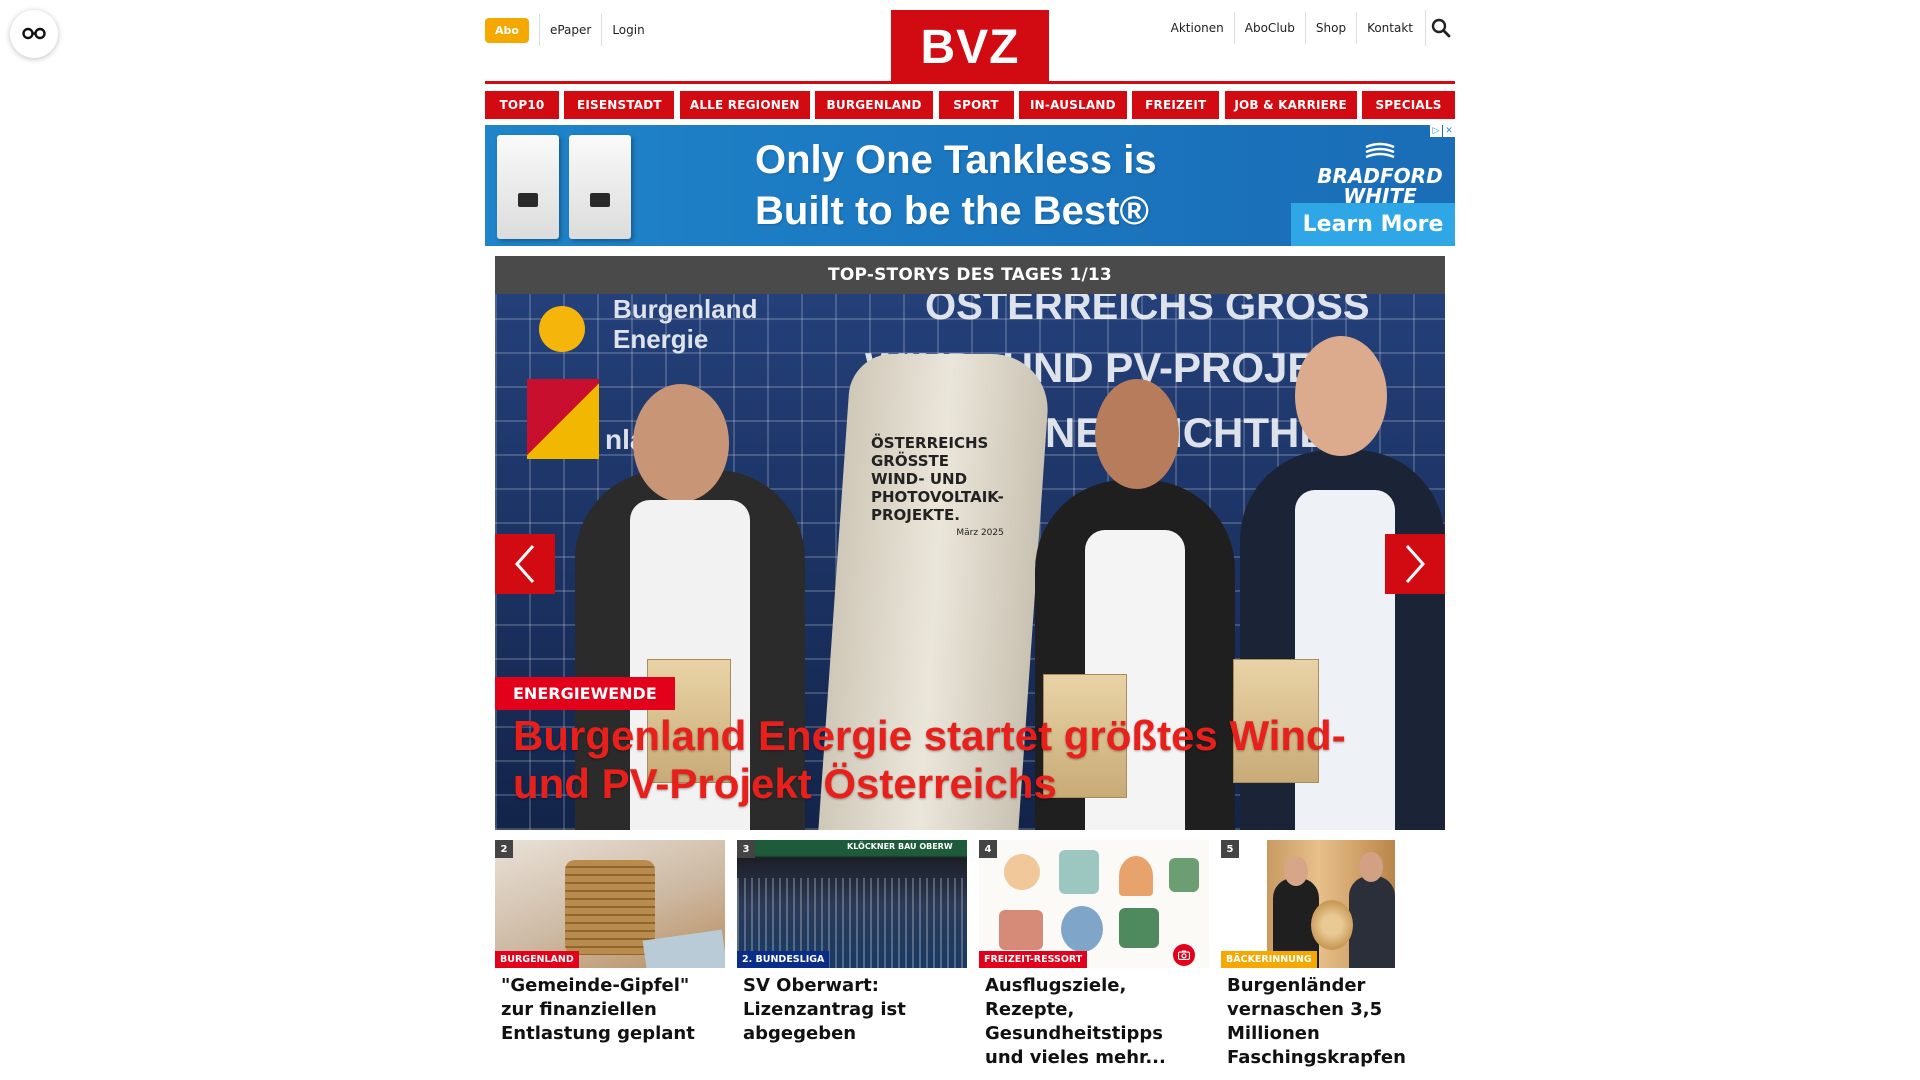 This screenshot has height=1080, width=1920. Describe the element at coordinates (783, 959) in the screenshot. I see `teaser-category: 2. BUNDESLIGA` at that location.